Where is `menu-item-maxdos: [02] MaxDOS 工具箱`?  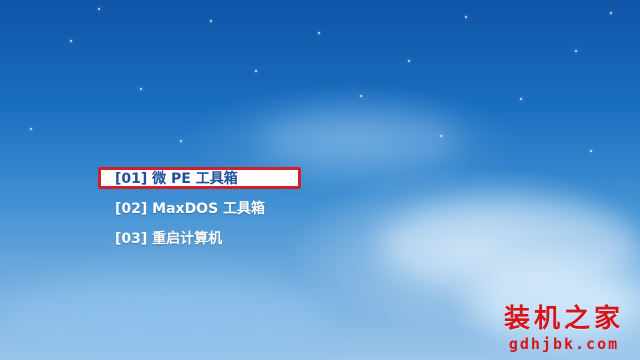 menu-item-maxdos: [02] MaxDOS 工具箱 is located at coordinates (201, 209).